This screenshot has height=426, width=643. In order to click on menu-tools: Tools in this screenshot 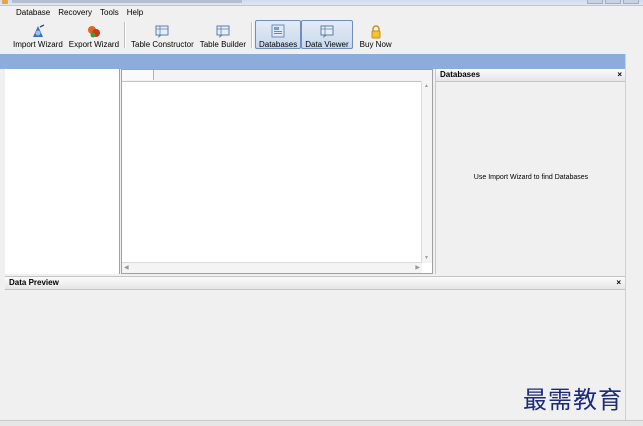, I will do `click(109, 13)`.